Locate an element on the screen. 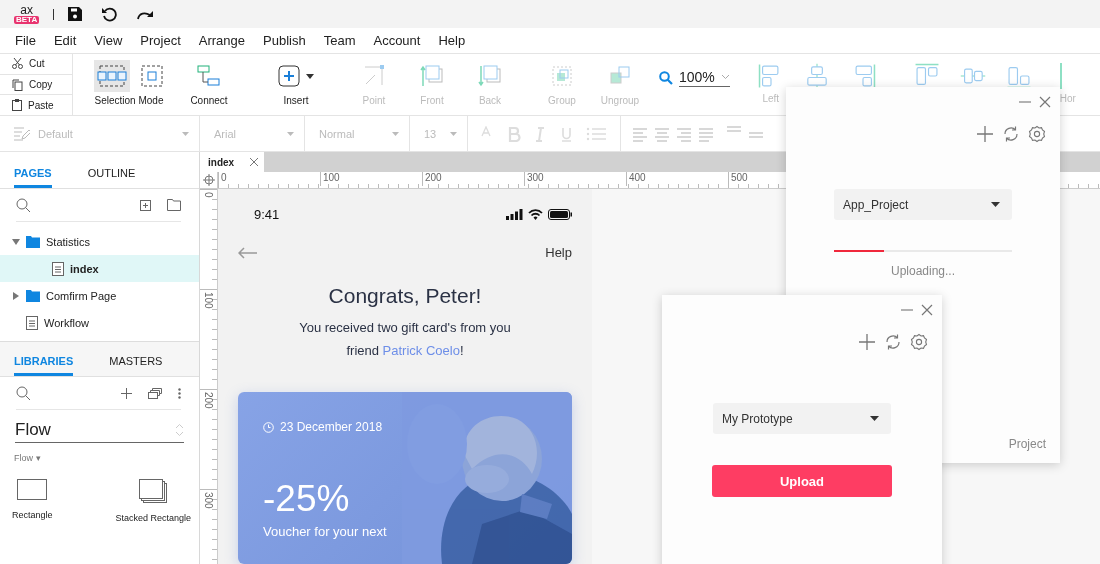  distribute-icon is located at coordinates (1060, 76).